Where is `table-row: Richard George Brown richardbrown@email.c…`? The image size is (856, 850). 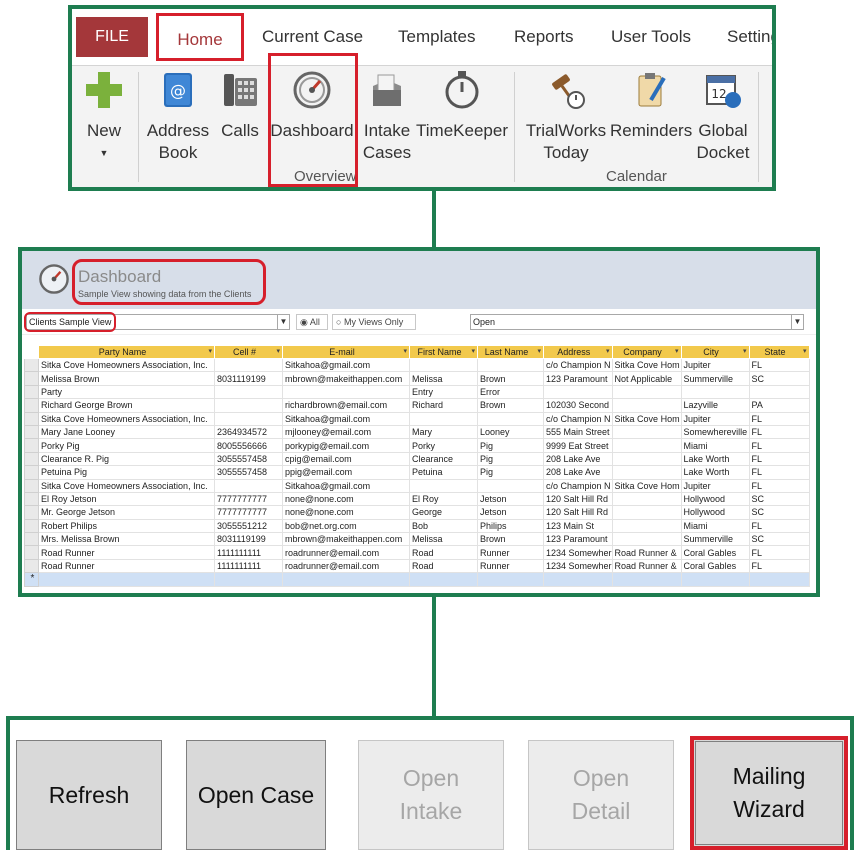 table-row: Richard George Brown richardbrown@email.c… is located at coordinates (417, 405).